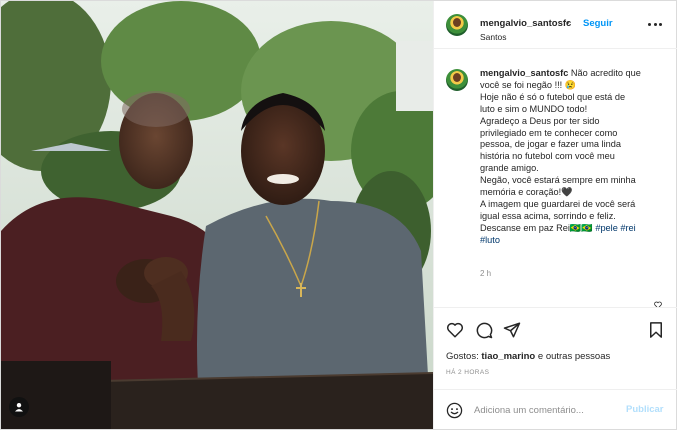 The width and height of the screenshot is (677, 430). What do you see at coordinates (526, 192) in the screenshot?
I see `caption-line: memória e coração!🖤` at bounding box center [526, 192].